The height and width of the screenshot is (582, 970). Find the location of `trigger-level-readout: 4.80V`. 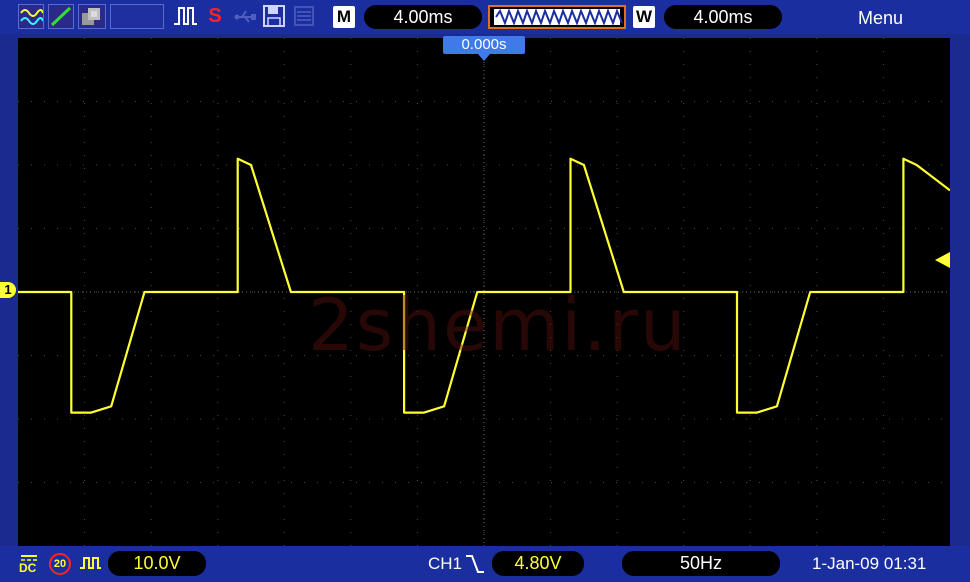

trigger-level-readout: 4.80V is located at coordinates (538, 563).